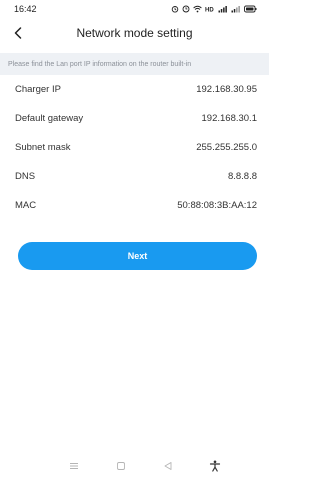 This screenshot has width=320, height=482. What do you see at coordinates (226, 89) in the screenshot?
I see `info-value: 192.168.30.95` at bounding box center [226, 89].